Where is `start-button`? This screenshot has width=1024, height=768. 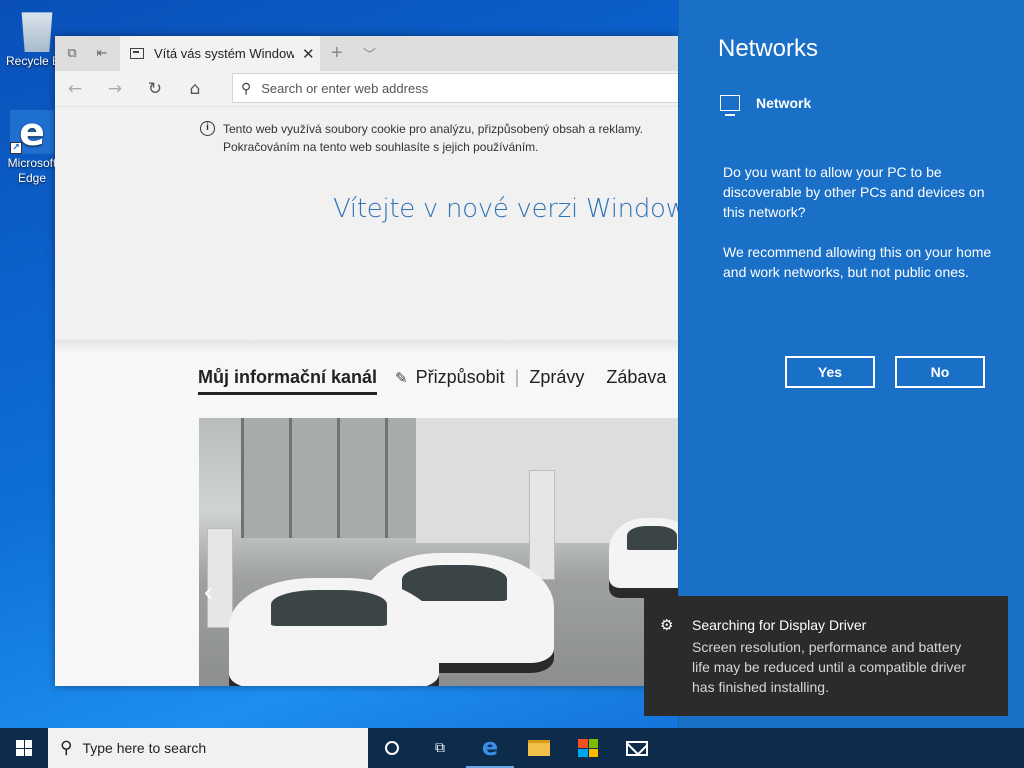 start-button is located at coordinates (24, 748).